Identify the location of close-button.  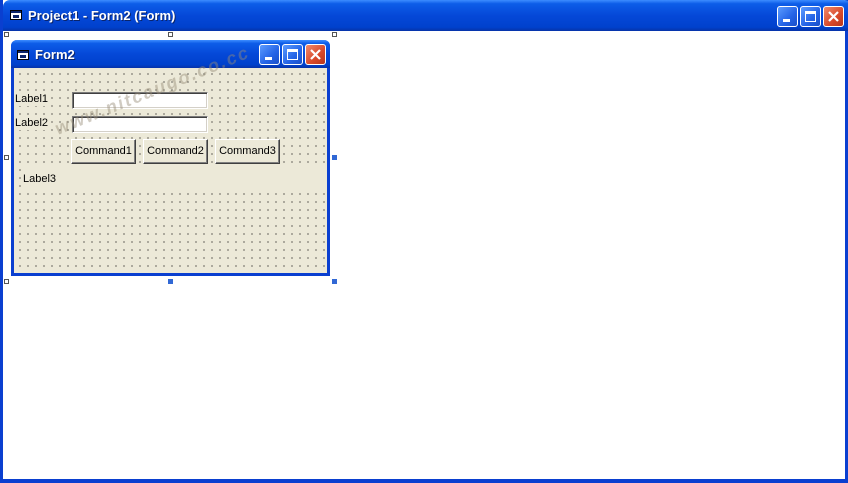
(833, 16).